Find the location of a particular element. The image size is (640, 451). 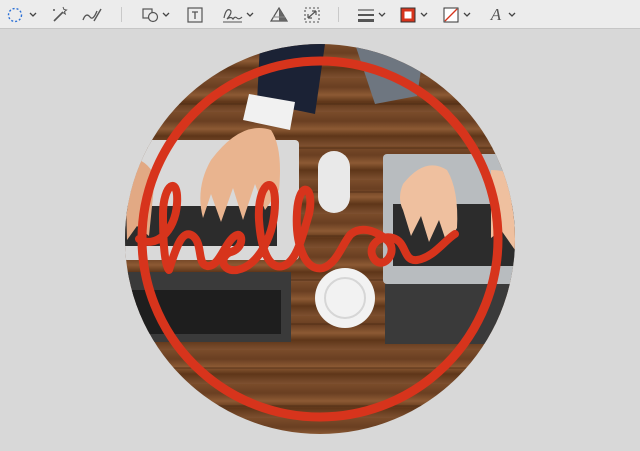

mouse is located at coordinates (334, 182).